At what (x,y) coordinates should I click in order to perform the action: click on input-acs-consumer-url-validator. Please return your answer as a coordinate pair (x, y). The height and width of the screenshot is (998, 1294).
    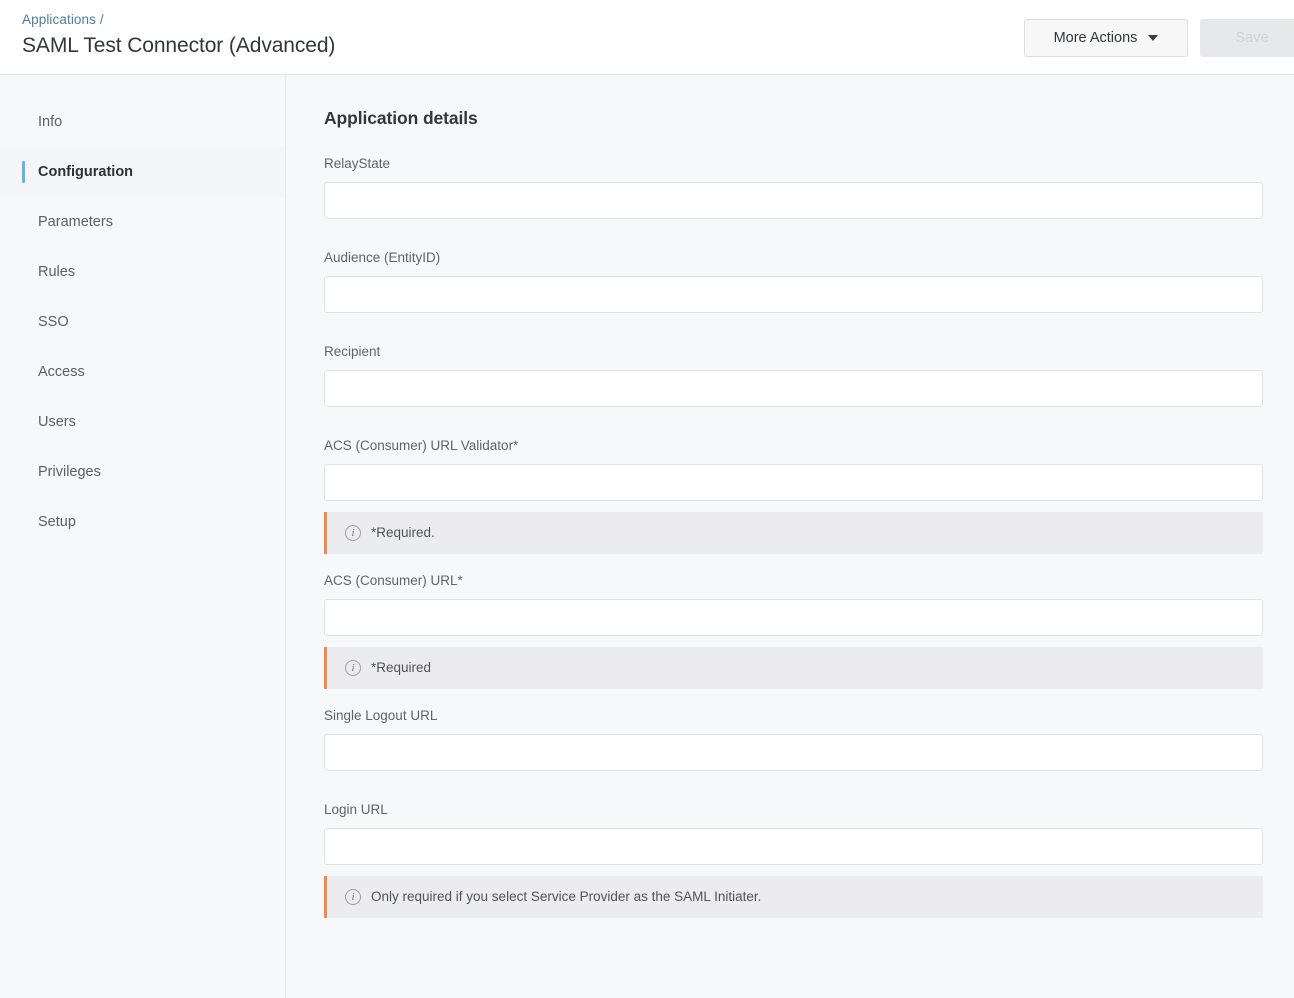
    Looking at the image, I should click on (793, 482).